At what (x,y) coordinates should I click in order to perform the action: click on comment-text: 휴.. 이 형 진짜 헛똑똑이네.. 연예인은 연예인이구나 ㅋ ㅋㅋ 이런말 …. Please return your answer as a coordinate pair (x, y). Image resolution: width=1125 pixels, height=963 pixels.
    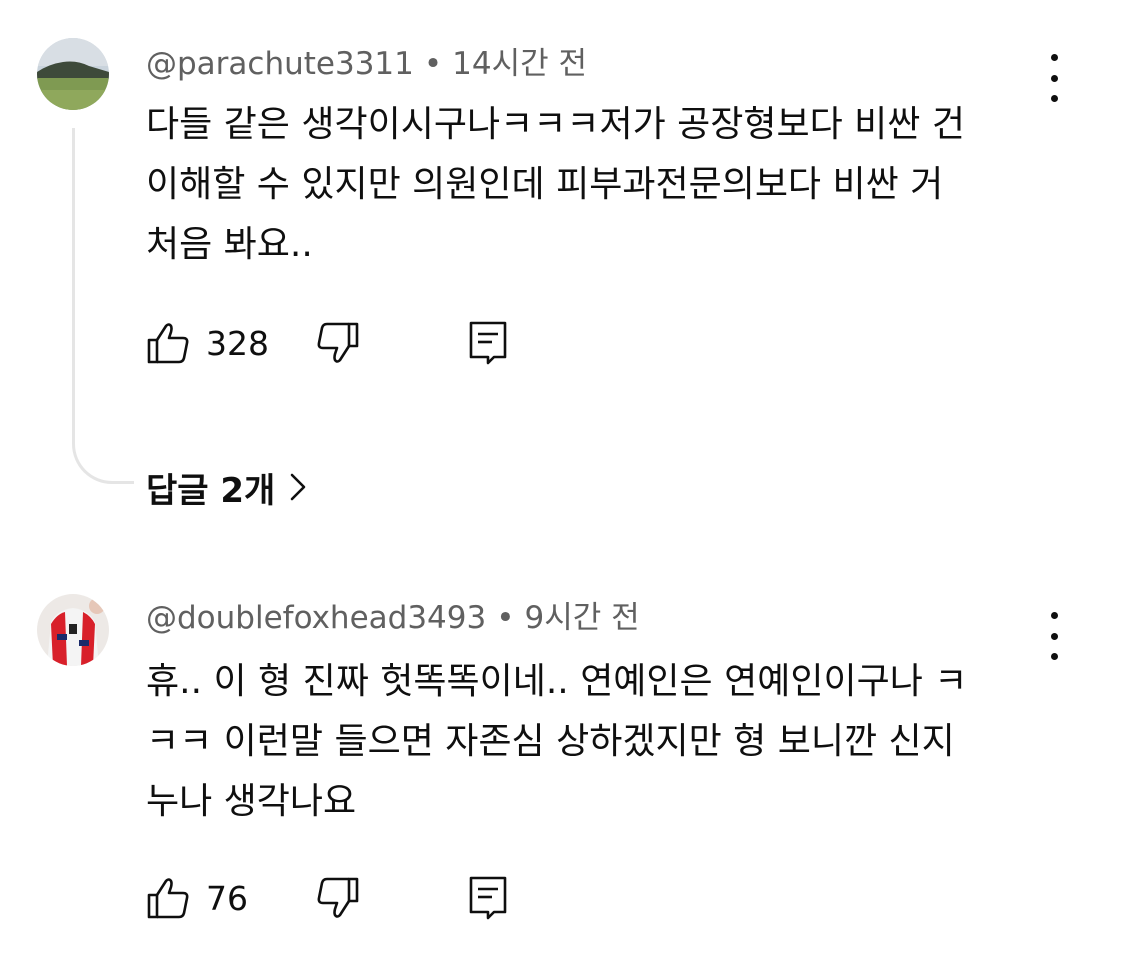
    Looking at the image, I should click on (596, 742).